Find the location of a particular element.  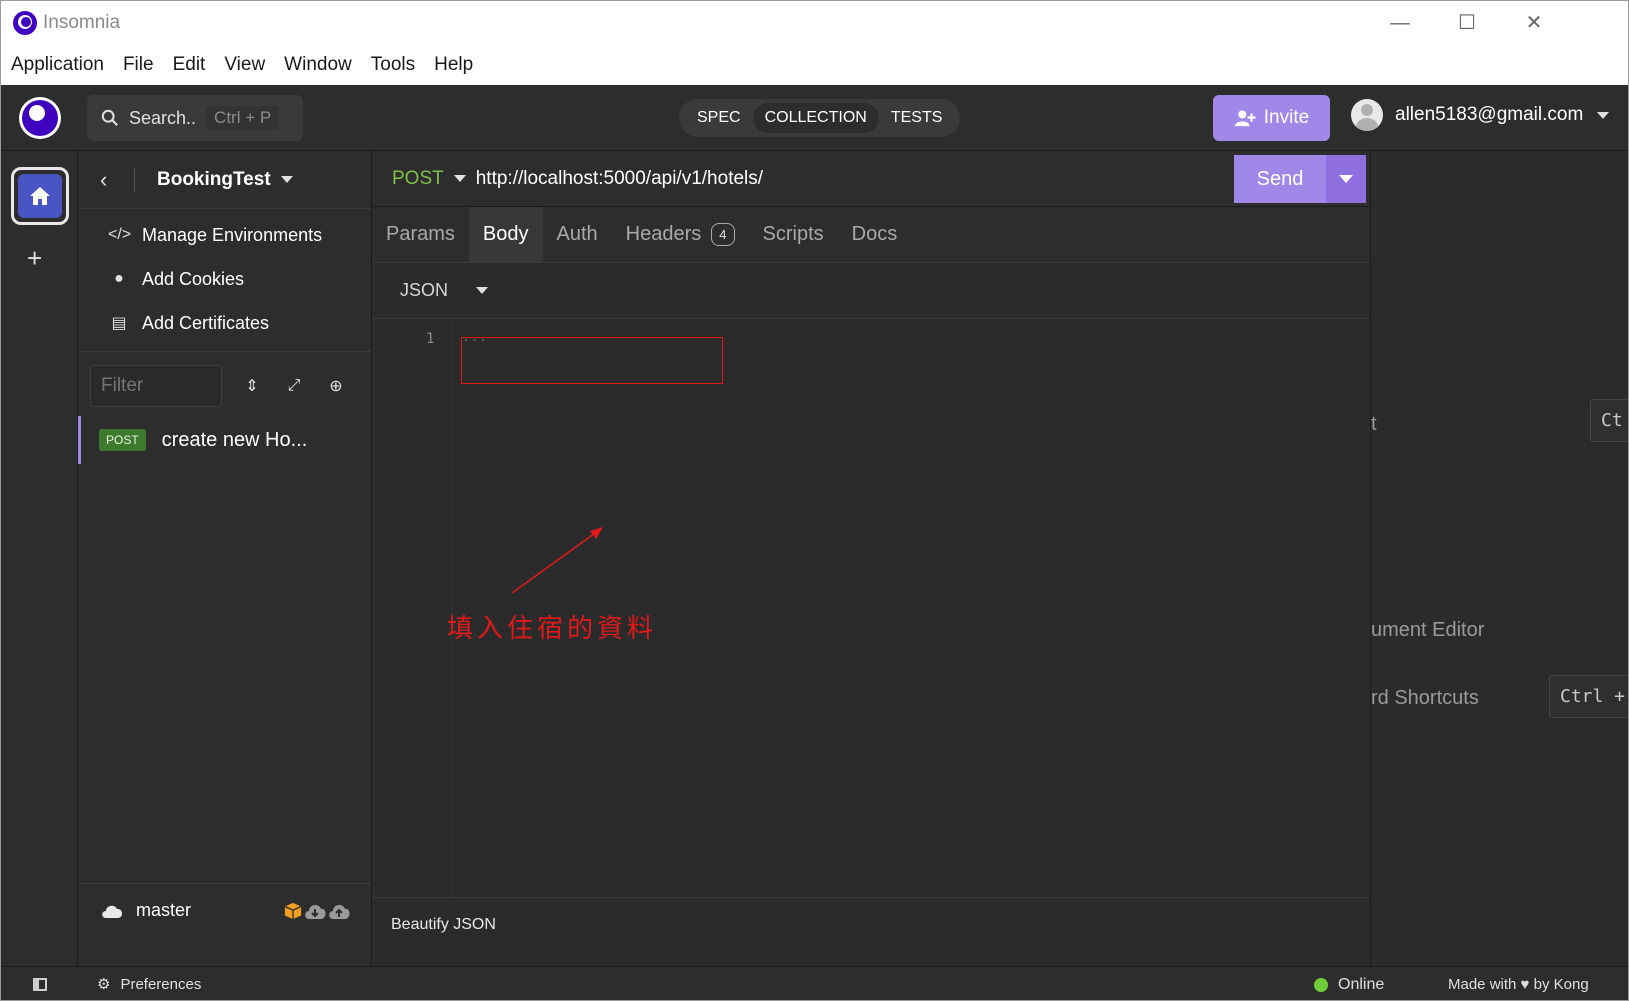

tab-label: Headers is located at coordinates (663, 234).